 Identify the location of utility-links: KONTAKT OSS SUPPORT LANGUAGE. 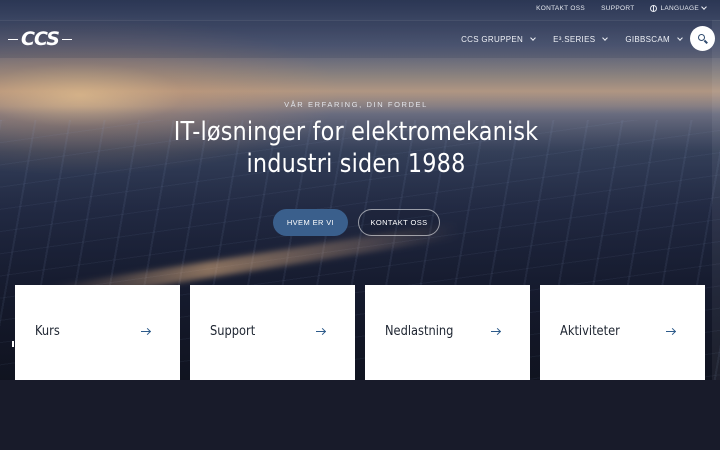
(621, 8).